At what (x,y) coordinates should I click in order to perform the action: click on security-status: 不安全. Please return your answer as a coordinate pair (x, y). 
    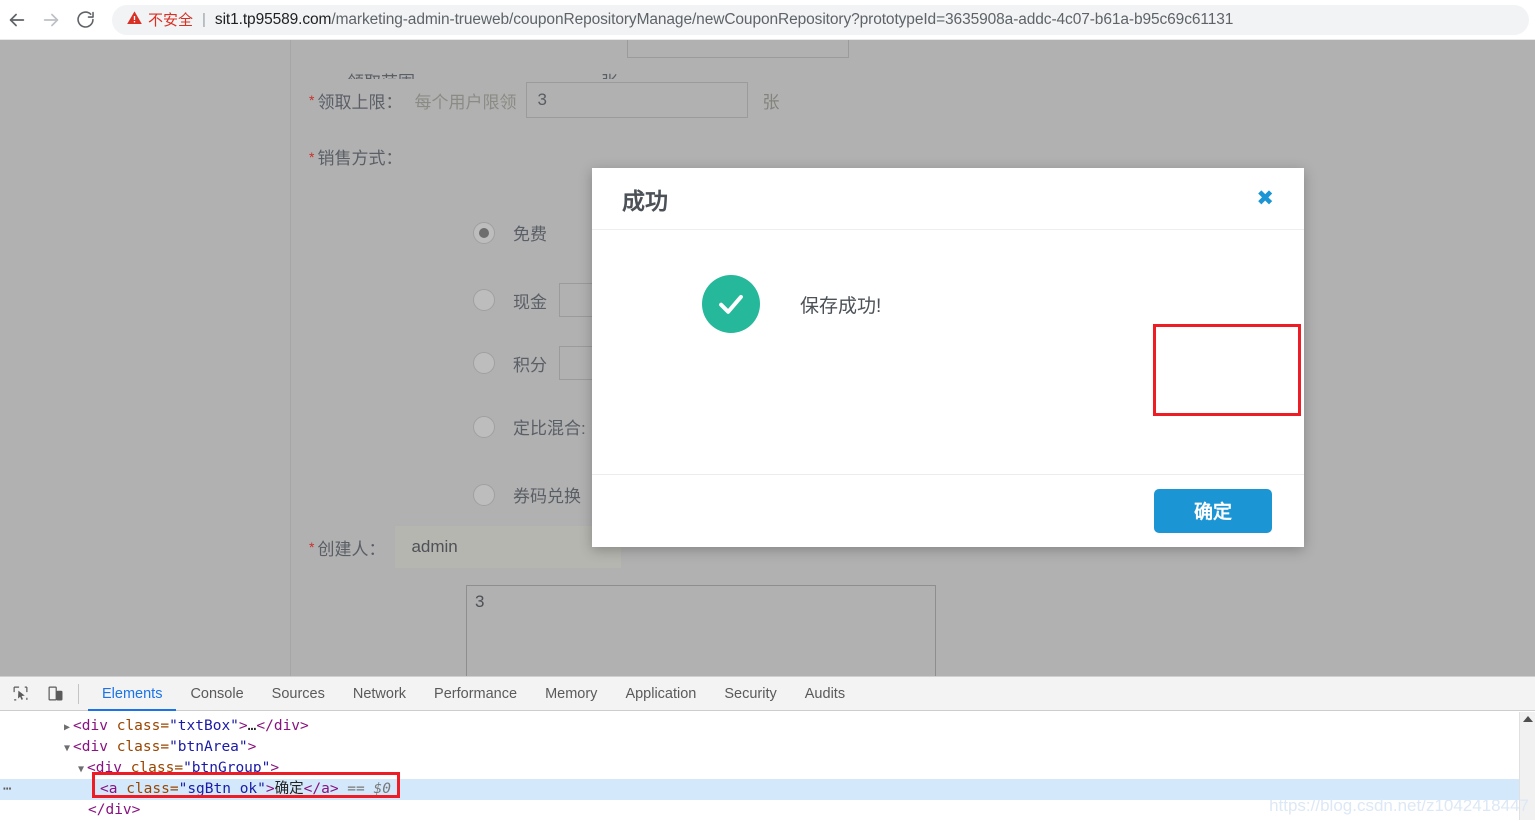
    Looking at the image, I should click on (159, 19).